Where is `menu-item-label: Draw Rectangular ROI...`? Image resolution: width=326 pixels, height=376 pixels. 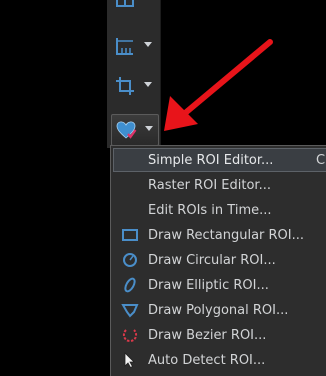 menu-item-label: Draw Rectangular ROI... is located at coordinates (226, 235).